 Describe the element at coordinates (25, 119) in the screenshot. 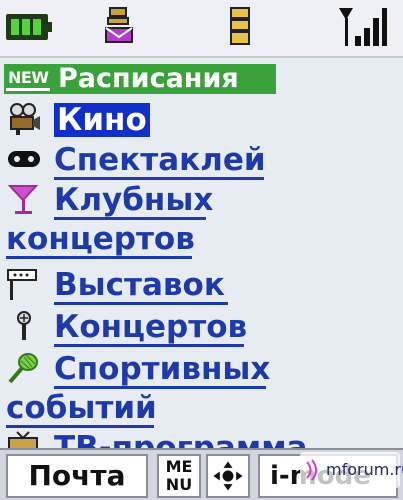

I see `film-camera-icon` at that location.